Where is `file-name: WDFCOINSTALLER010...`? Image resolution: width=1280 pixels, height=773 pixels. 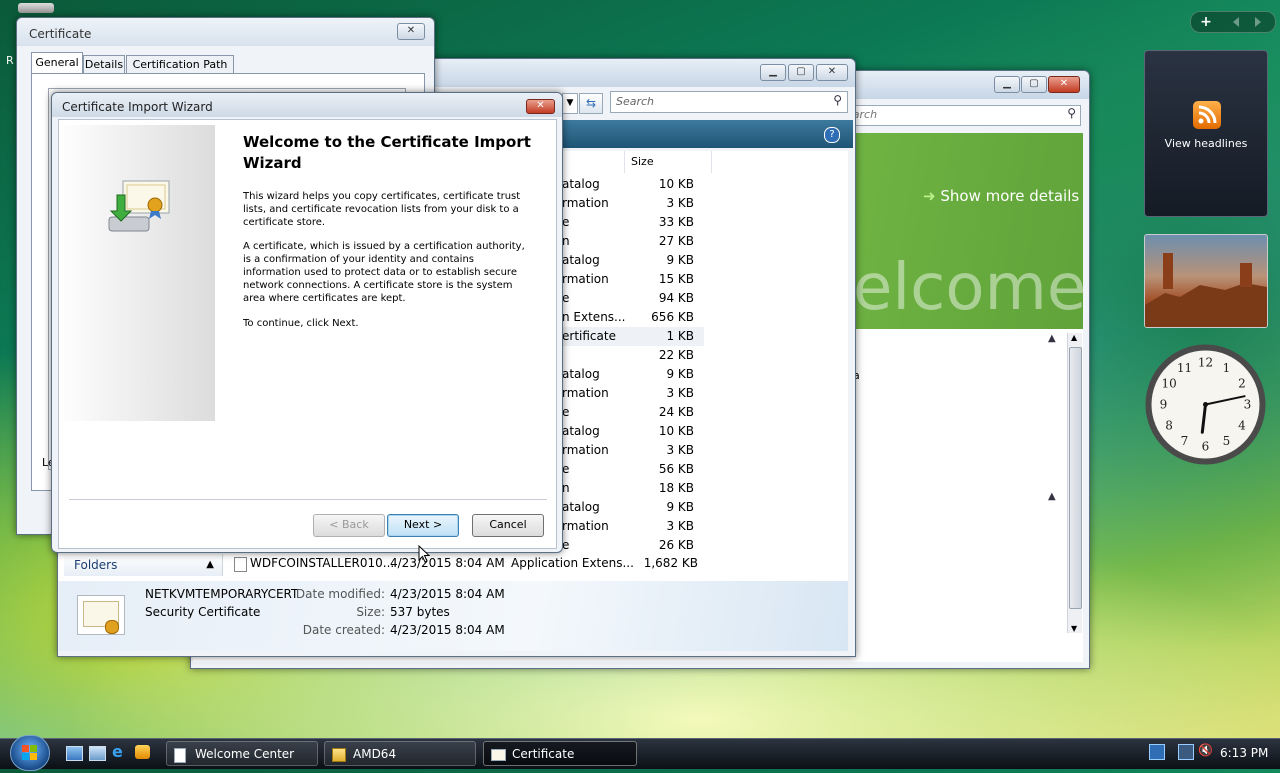 file-name: WDFCOINSTALLER010... is located at coordinates (322, 563).